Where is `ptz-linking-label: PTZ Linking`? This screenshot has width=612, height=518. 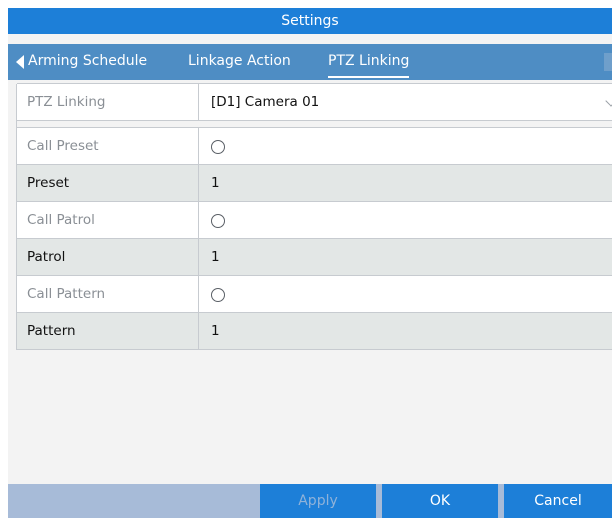 ptz-linking-label: PTZ Linking is located at coordinates (108, 102).